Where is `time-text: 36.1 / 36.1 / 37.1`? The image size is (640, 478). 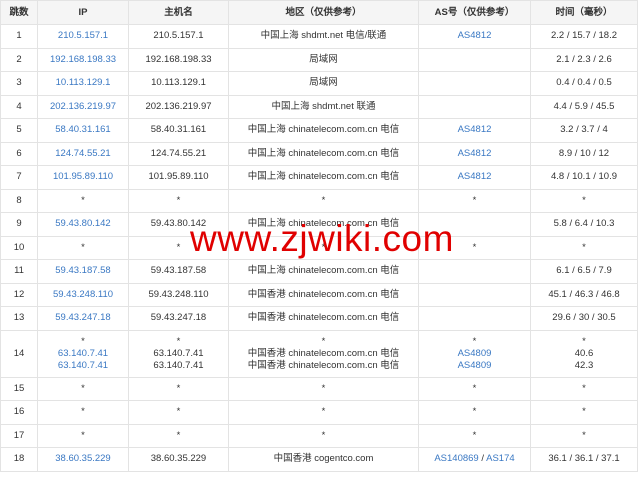
time-text: 36.1 / 36.1 / 37.1 is located at coordinates (584, 459).